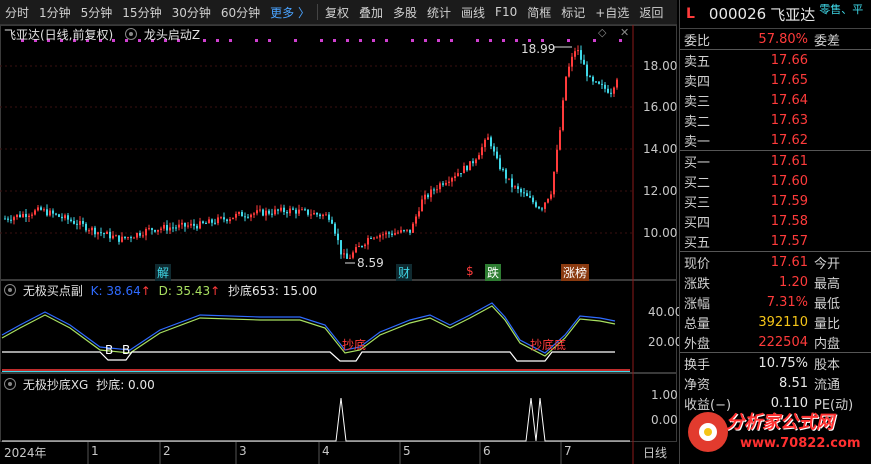 This screenshot has height=464, width=871. I want to click on stats2-row: 换手 10.75% 股本, so click(775, 363).